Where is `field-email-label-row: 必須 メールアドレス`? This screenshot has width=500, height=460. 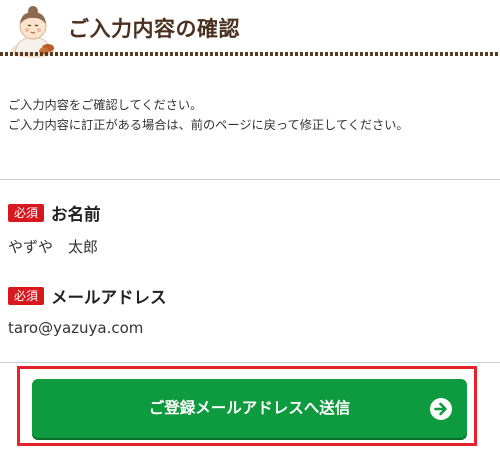 field-email-label-row: 必須 メールアドレス is located at coordinates (248, 296).